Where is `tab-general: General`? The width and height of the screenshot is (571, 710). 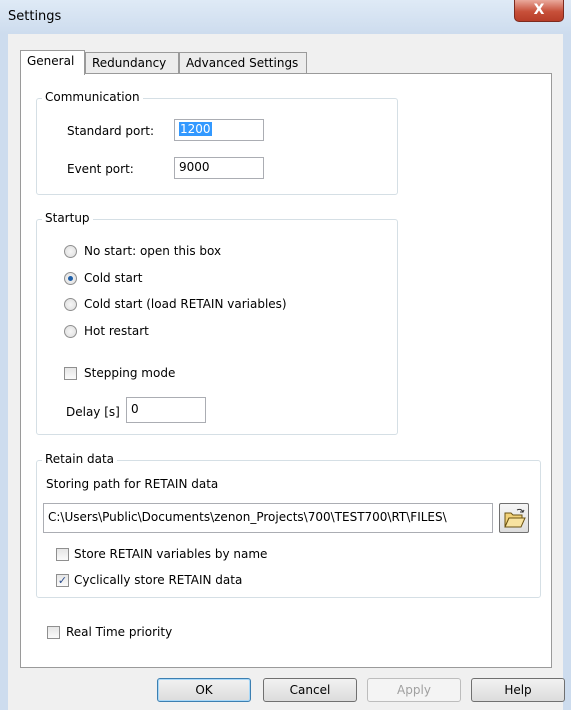 tab-general: General is located at coordinates (52, 62).